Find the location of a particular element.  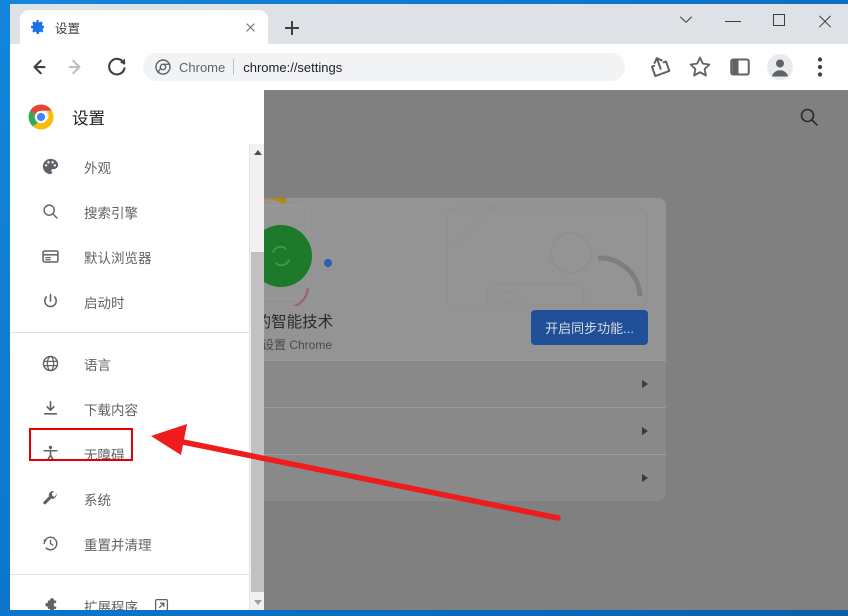

sidebar-item-label: 重置并清理 is located at coordinates (118, 545).